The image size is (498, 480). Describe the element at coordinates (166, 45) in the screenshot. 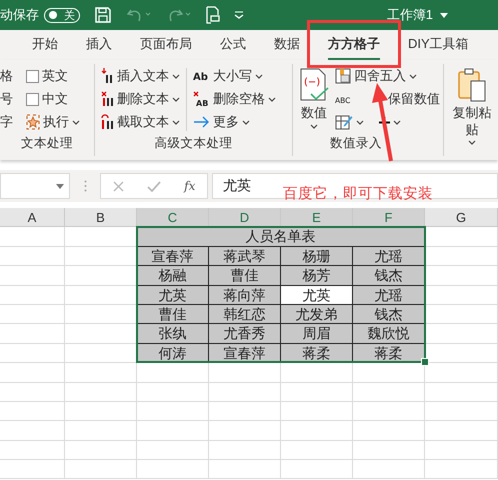

I see `ribbon-tab: 页面布局` at that location.